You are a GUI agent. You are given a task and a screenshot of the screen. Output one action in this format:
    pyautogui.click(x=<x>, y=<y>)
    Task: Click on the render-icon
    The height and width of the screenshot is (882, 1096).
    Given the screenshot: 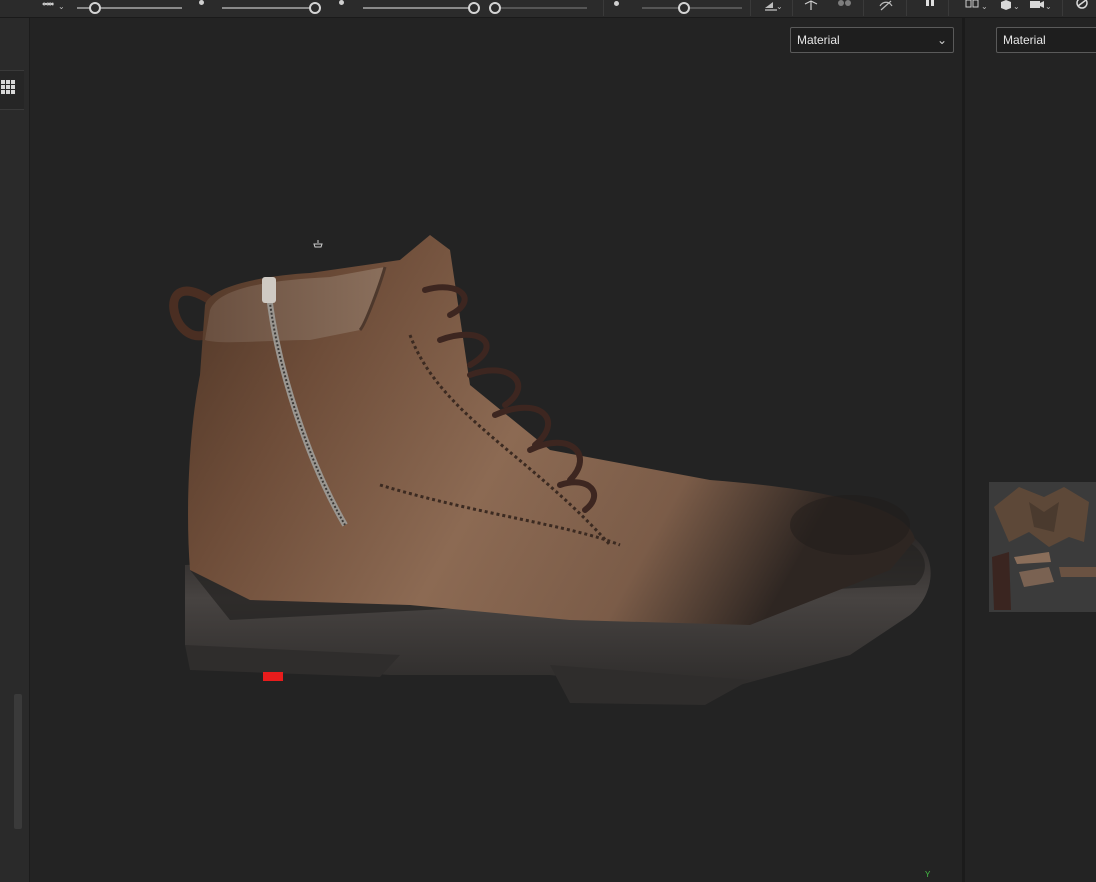 What is the action you would take?
    pyautogui.click(x=1082, y=6)
    